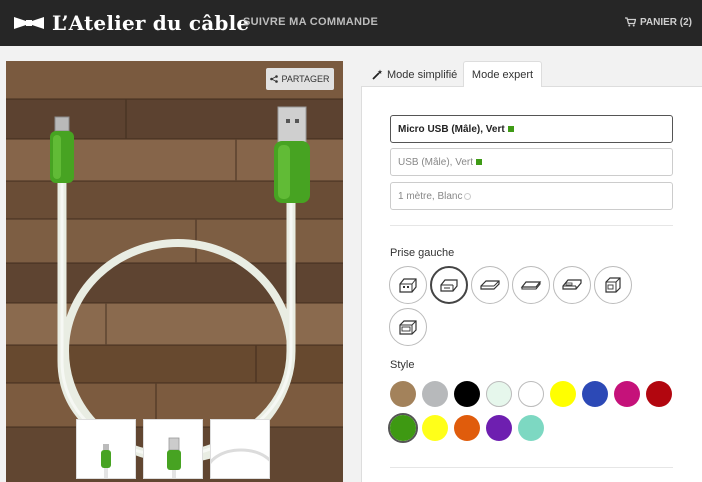 This screenshot has height=482, width=702. What do you see at coordinates (659, 394) in the screenshot?
I see `style-swatch-red` at bounding box center [659, 394].